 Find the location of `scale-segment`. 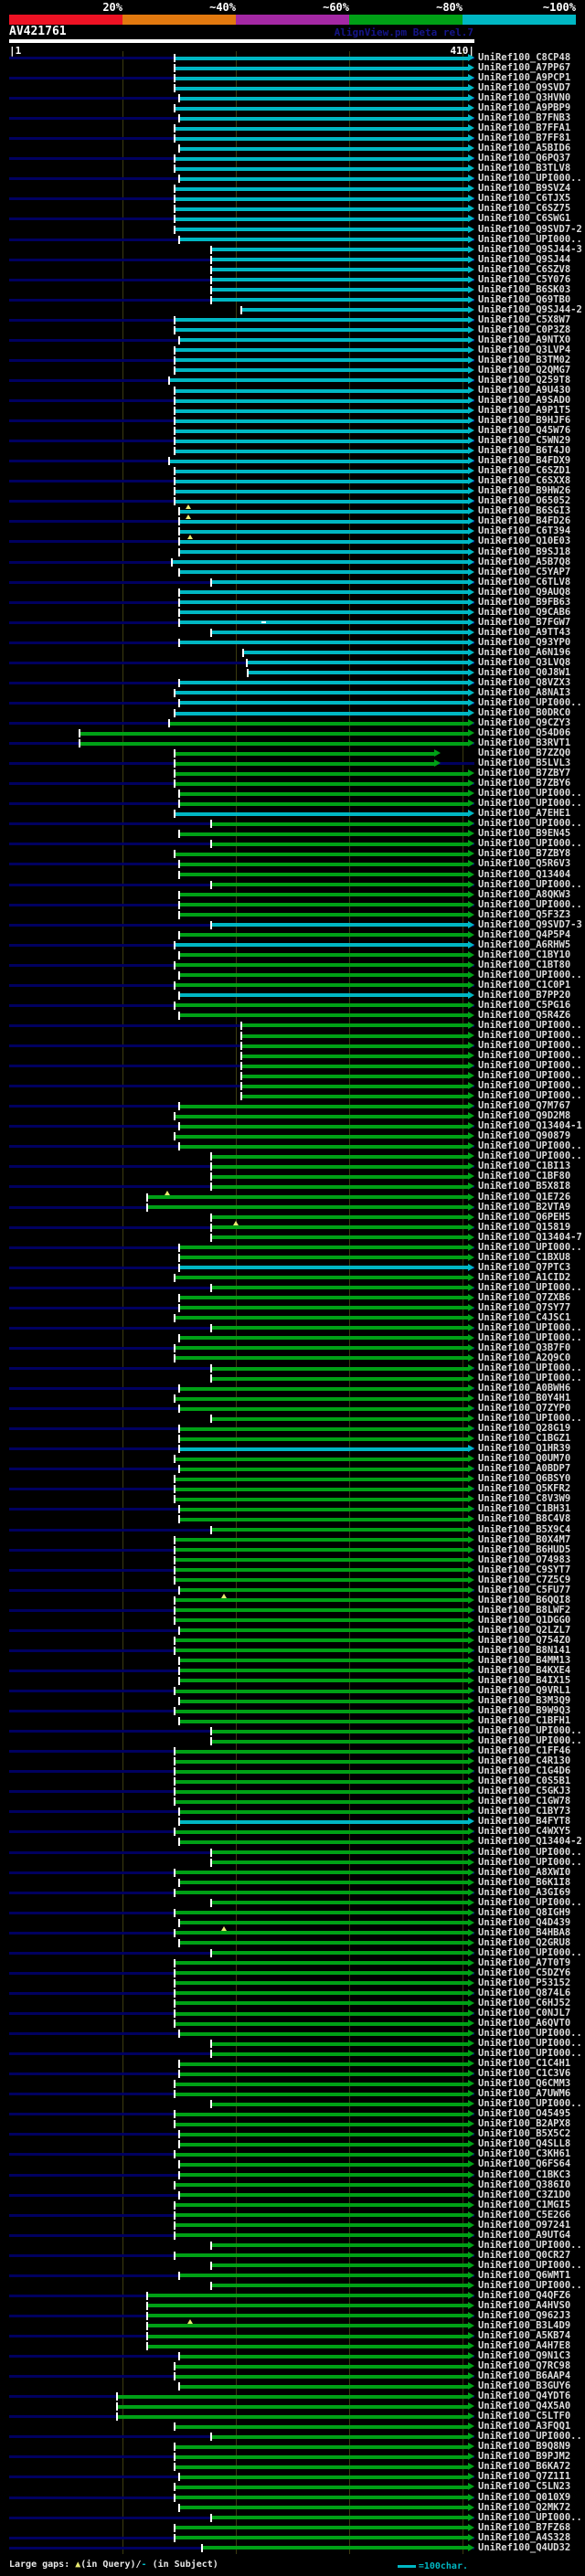

scale-segment is located at coordinates (179, 20).